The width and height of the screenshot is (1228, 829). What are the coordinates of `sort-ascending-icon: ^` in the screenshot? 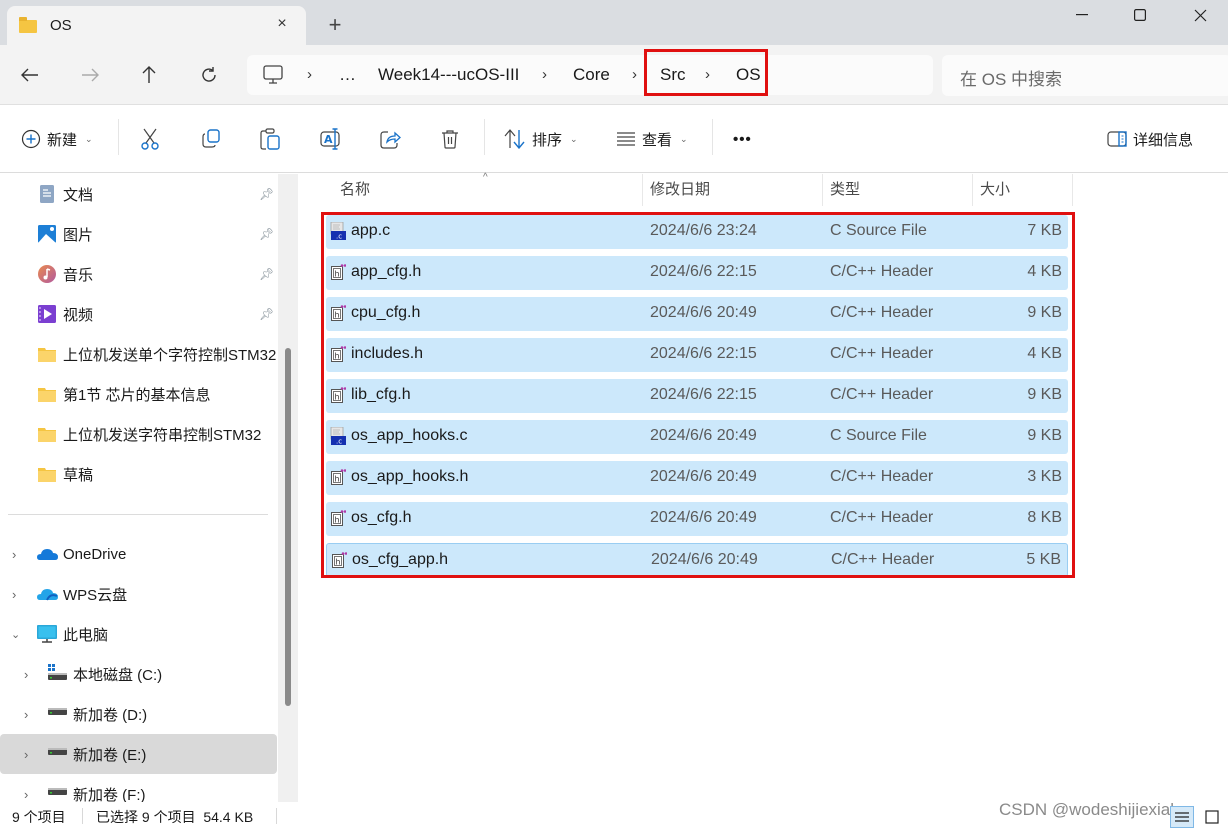 It's located at (485, 177).